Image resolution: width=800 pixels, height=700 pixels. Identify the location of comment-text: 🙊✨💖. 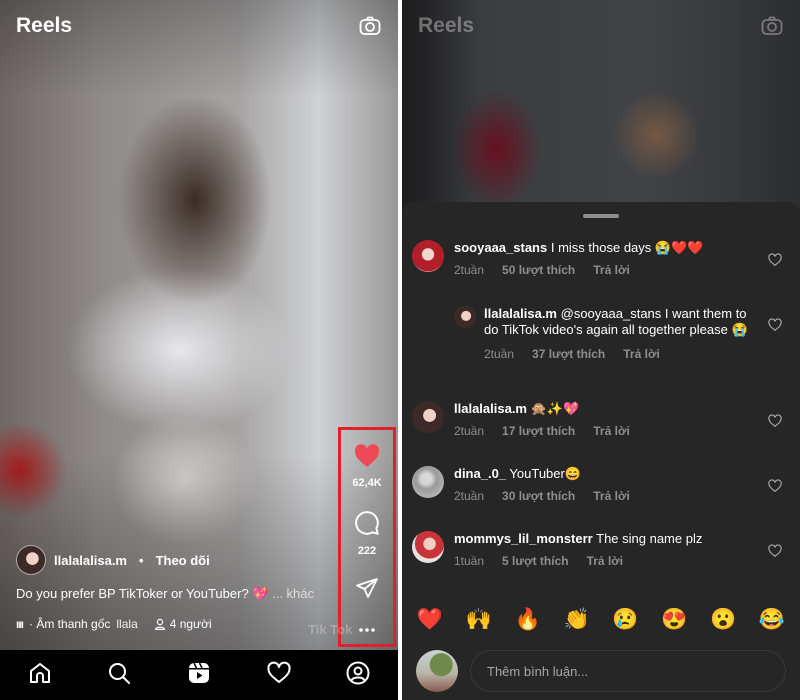
(555, 408).